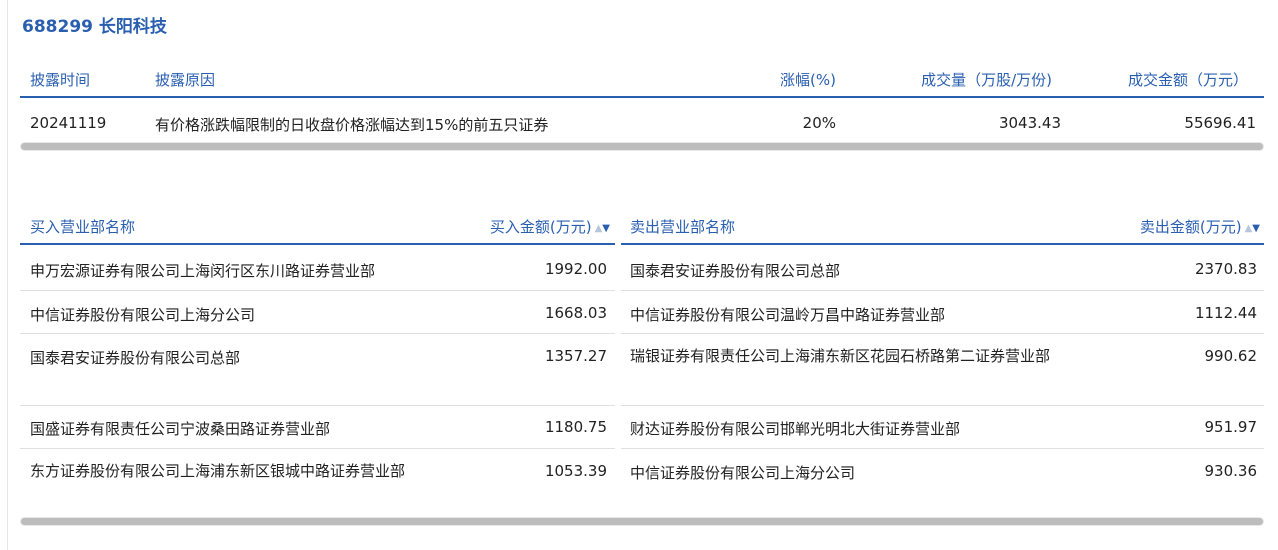  What do you see at coordinates (185, 80) in the screenshot?
I see `header-reason: 披露原因` at bounding box center [185, 80].